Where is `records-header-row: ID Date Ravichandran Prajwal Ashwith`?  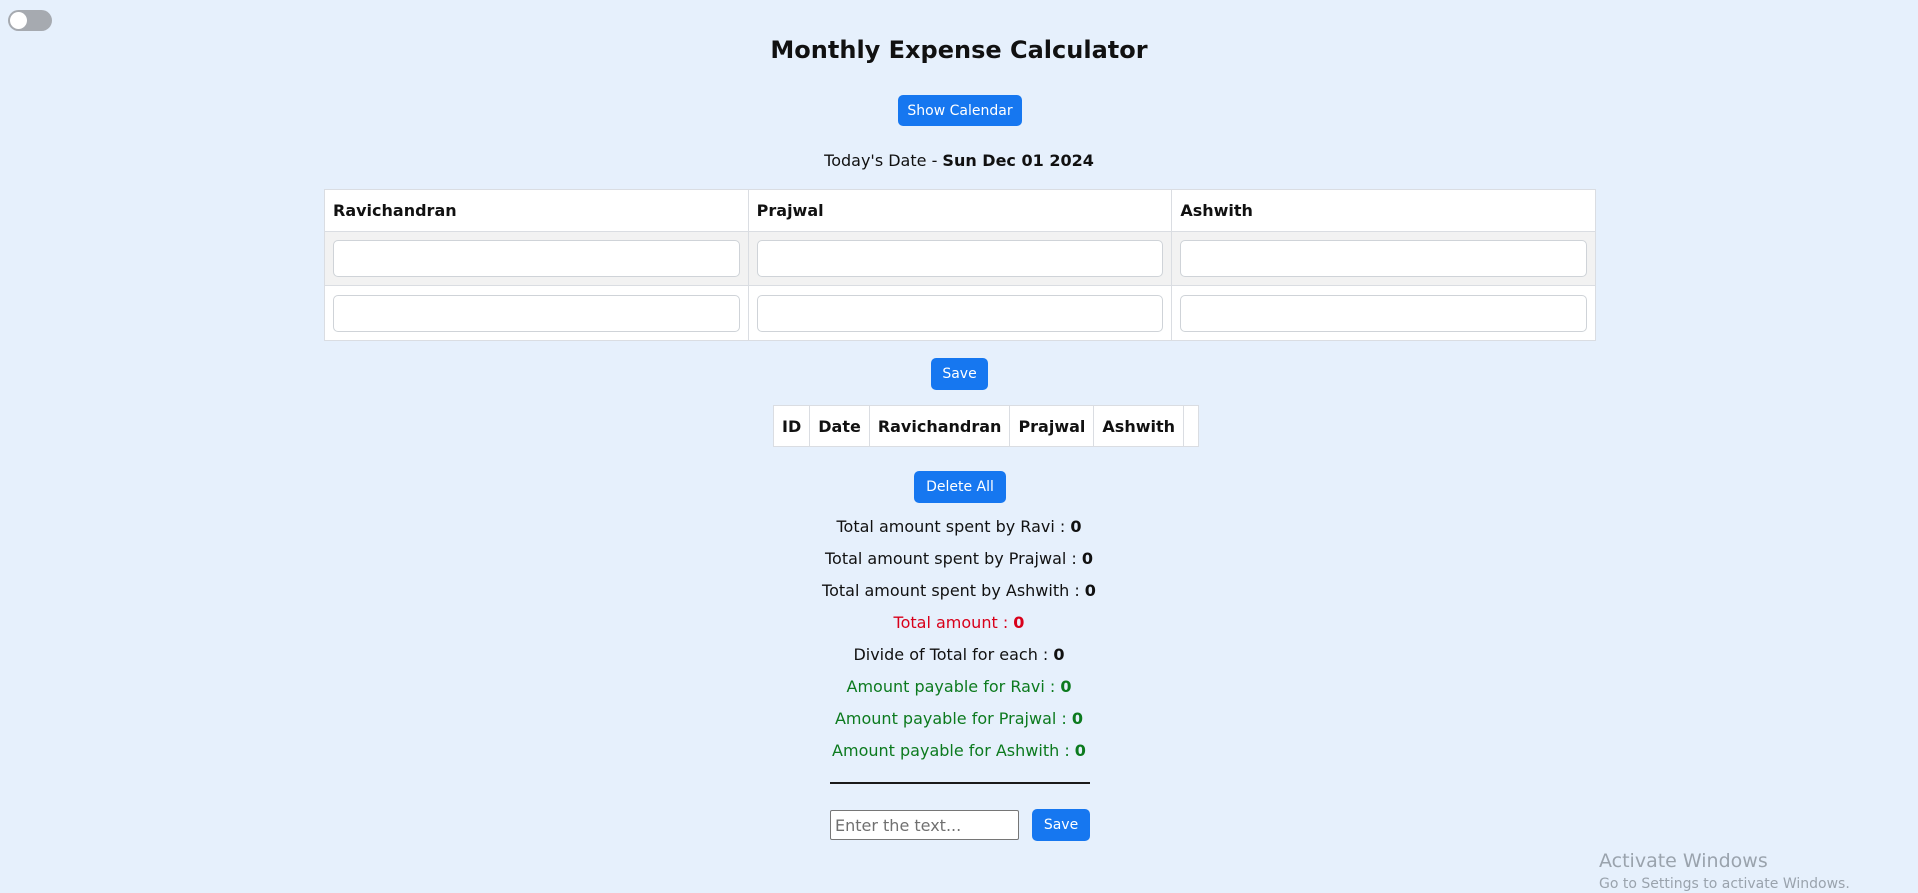
records-header-row: ID Date Ravichandran Prajwal Ashwith is located at coordinates (986, 426).